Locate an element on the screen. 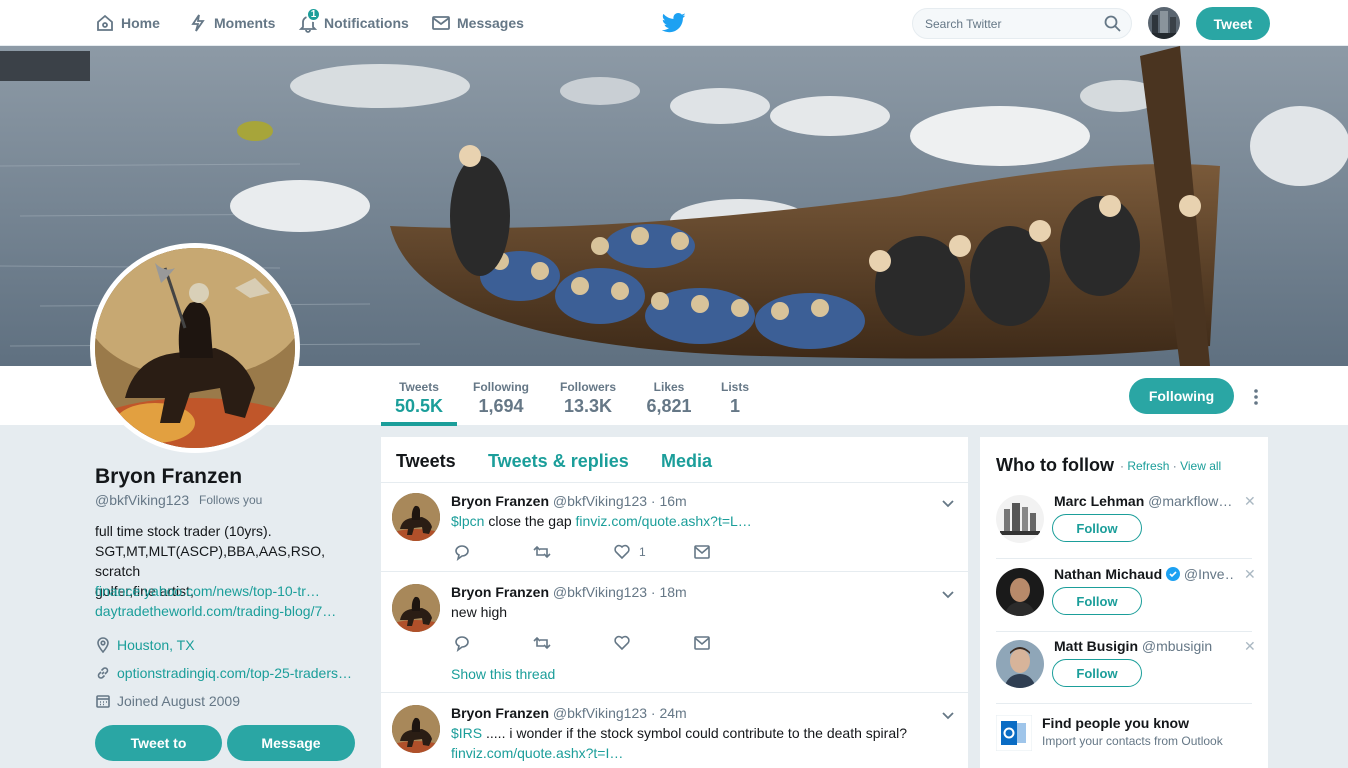  tweet-handle-time: @bkfViking123 · 16m is located at coordinates (620, 501).